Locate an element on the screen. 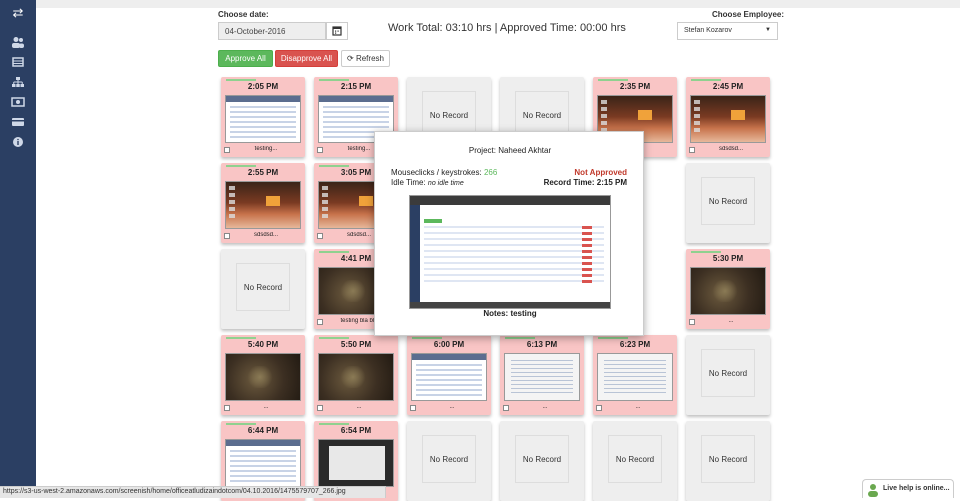 Image resolution: width=960 pixels, height=501 pixels. info-icon is located at coordinates (18, 142).